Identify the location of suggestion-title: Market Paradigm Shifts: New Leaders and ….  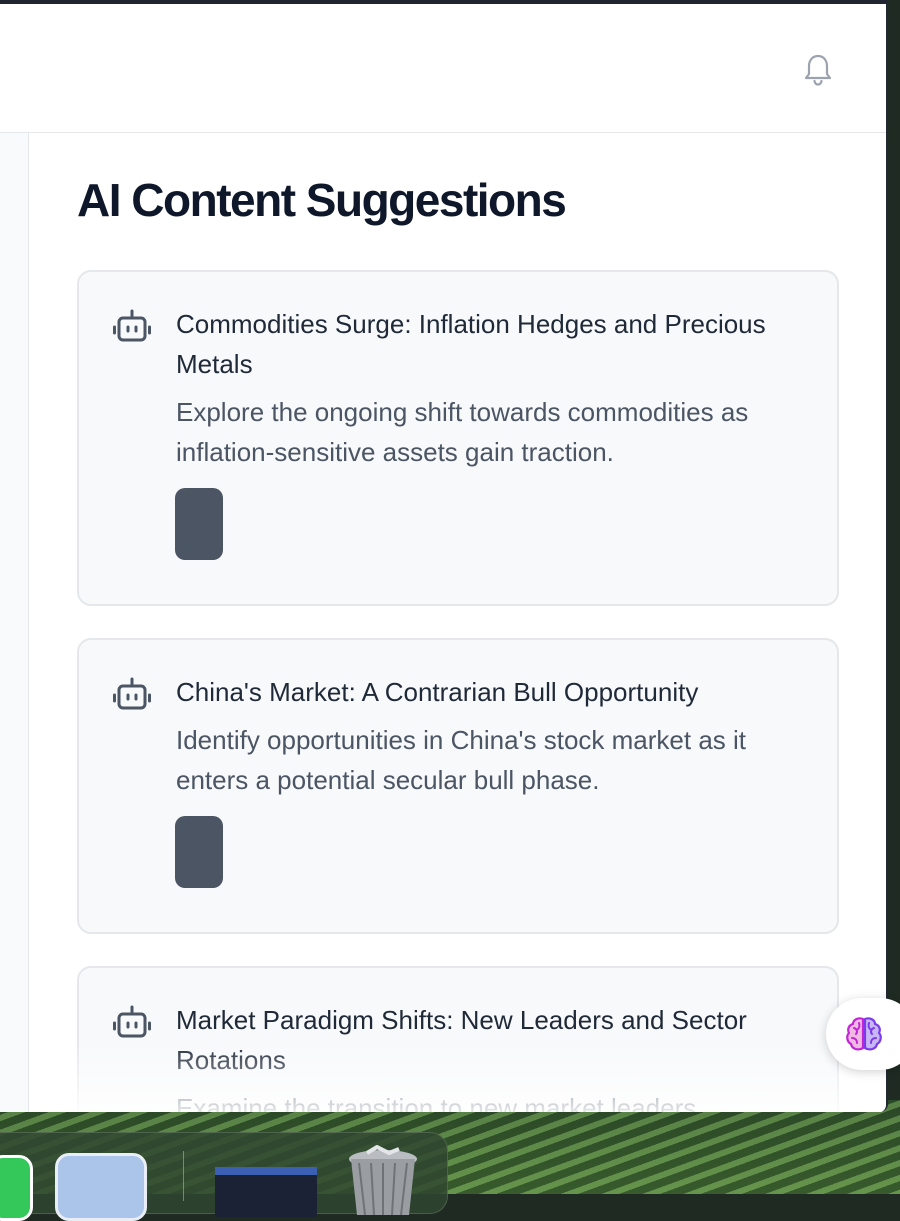
(461, 1040).